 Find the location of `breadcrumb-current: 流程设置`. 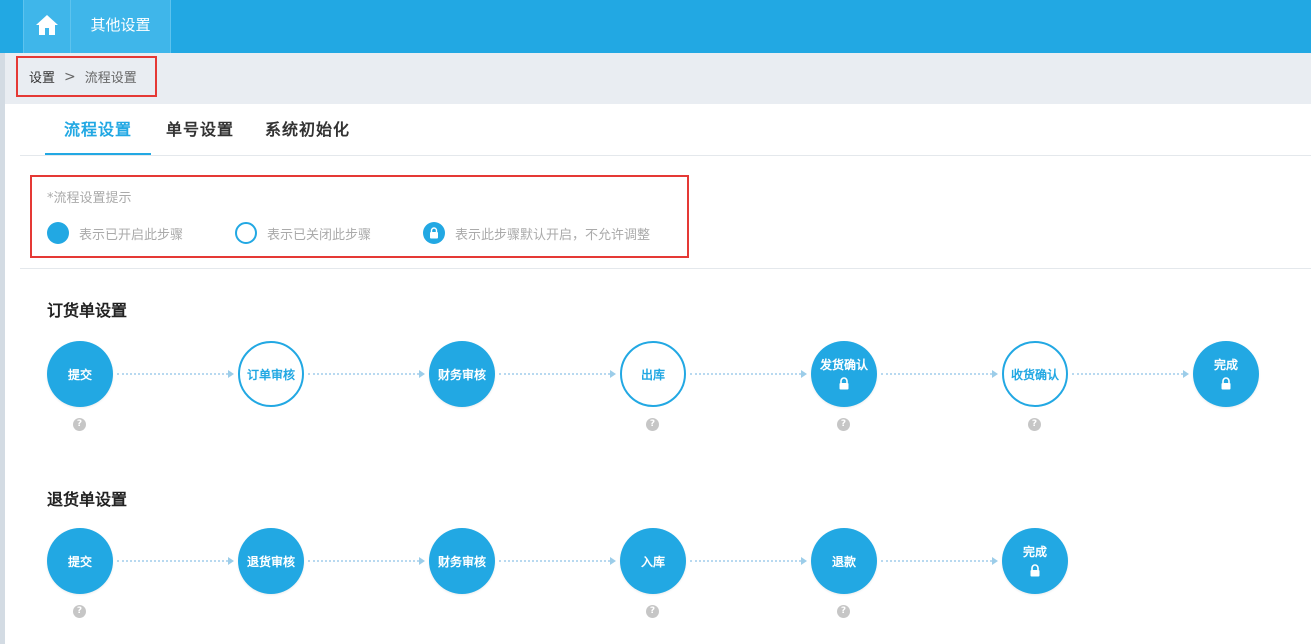

breadcrumb-current: 流程设置 is located at coordinates (110, 78).